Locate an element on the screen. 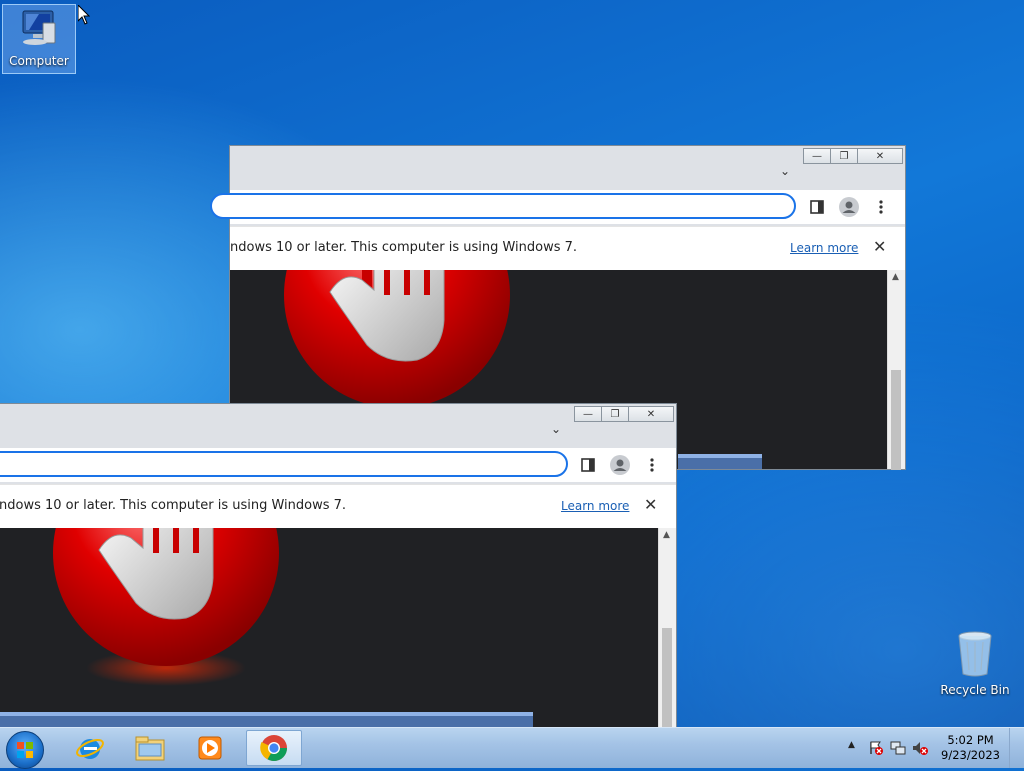  network-icon is located at coordinates (898, 748).